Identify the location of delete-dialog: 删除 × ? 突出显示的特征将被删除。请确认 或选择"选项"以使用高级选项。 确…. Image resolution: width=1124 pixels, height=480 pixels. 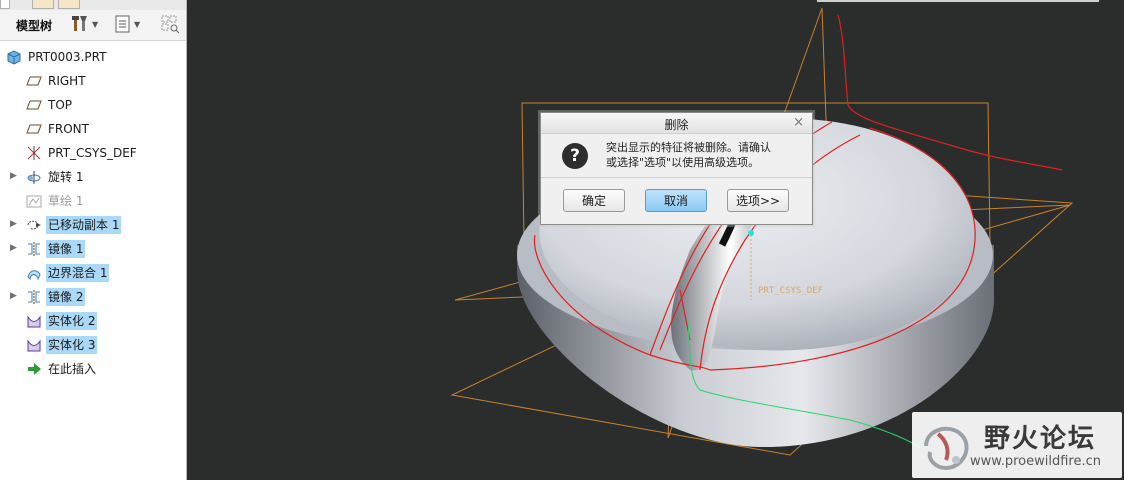
(676, 168).